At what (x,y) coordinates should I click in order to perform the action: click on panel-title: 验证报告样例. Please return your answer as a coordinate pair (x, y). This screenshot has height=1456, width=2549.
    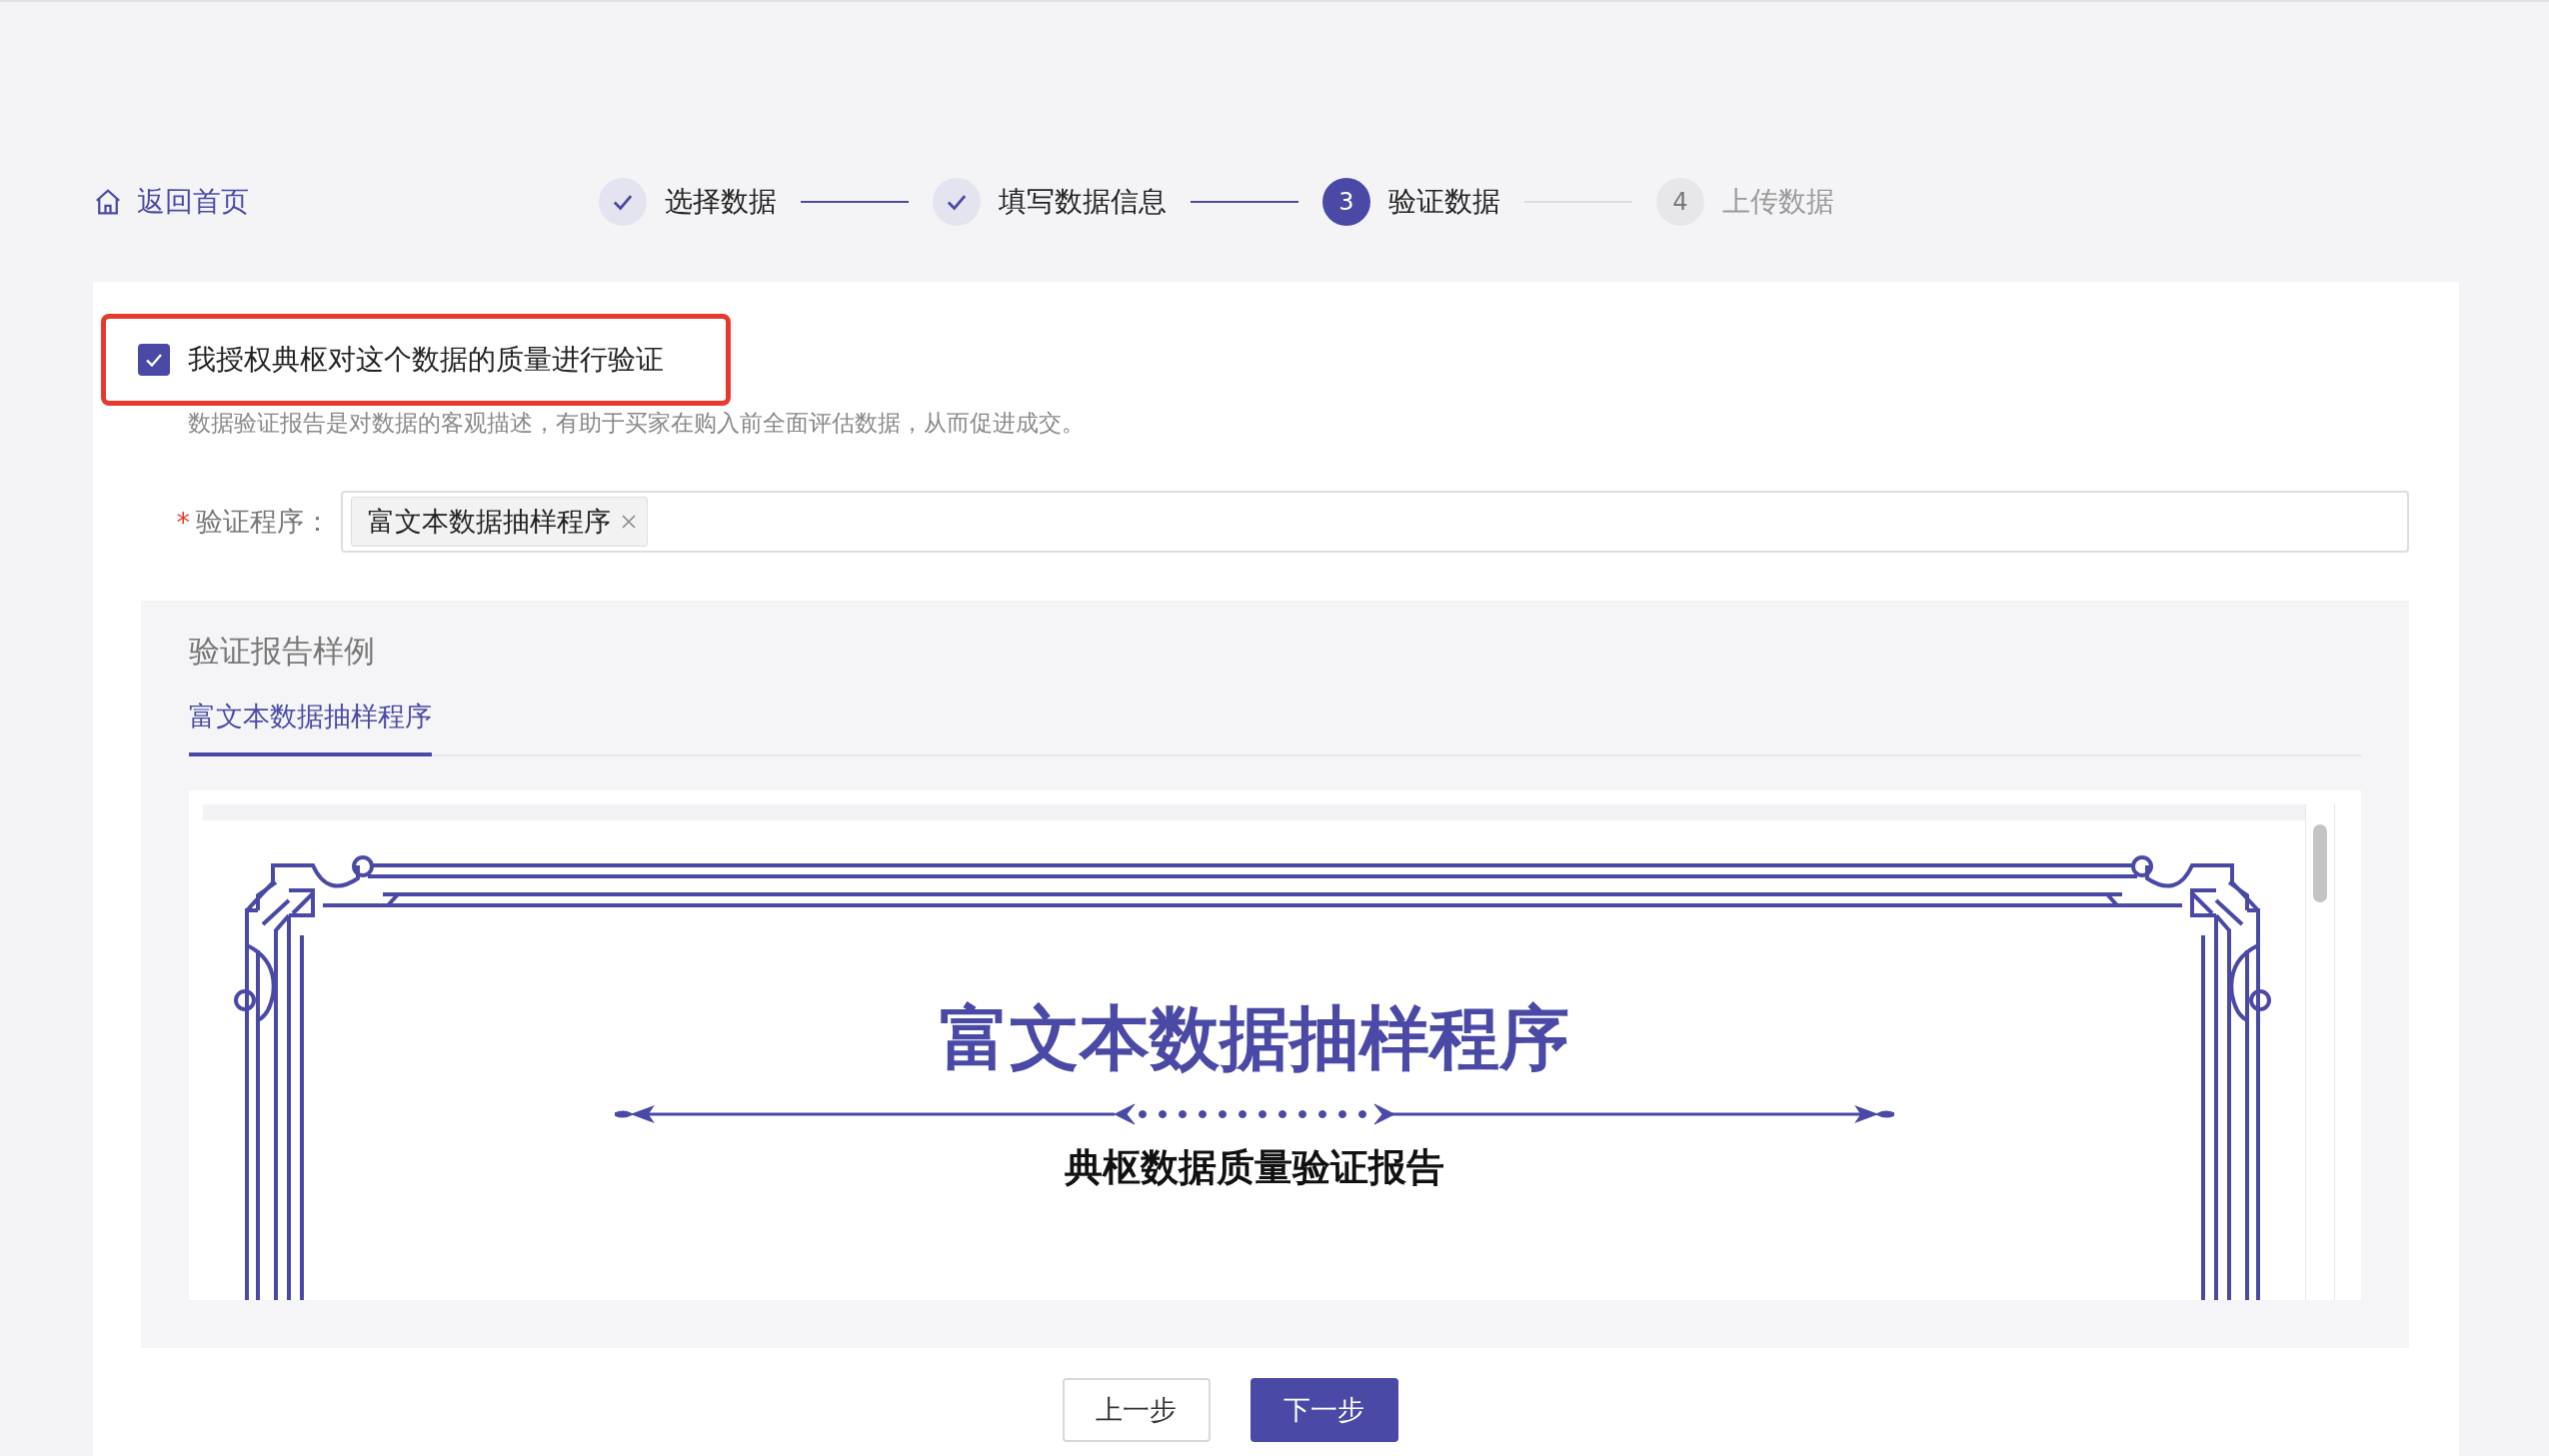
    Looking at the image, I should click on (282, 651).